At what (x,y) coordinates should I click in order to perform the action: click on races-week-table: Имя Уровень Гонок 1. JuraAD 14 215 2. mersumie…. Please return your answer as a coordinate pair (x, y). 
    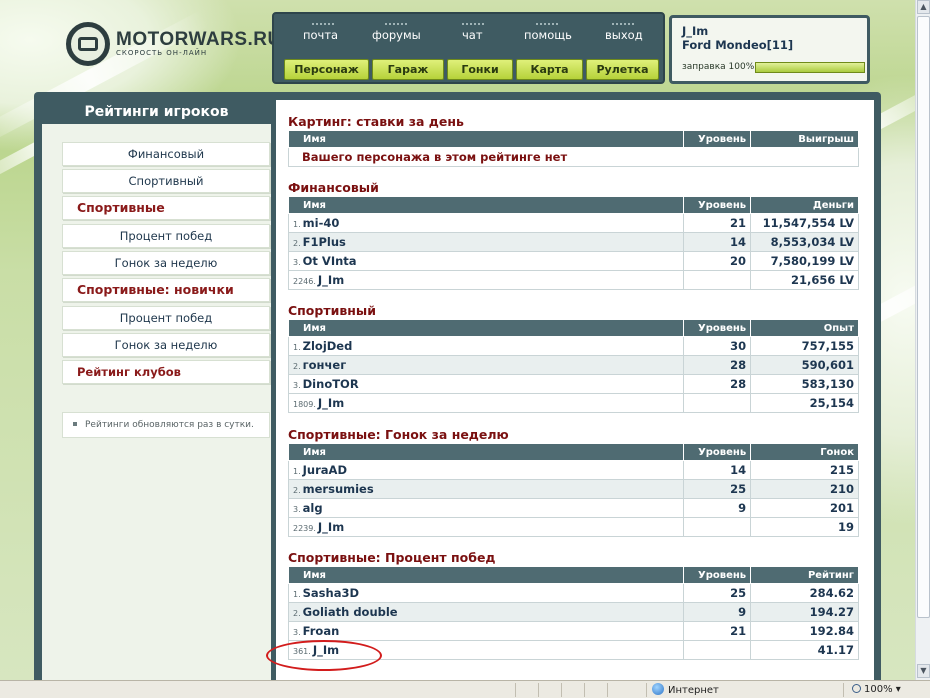
    Looking at the image, I should click on (573, 490).